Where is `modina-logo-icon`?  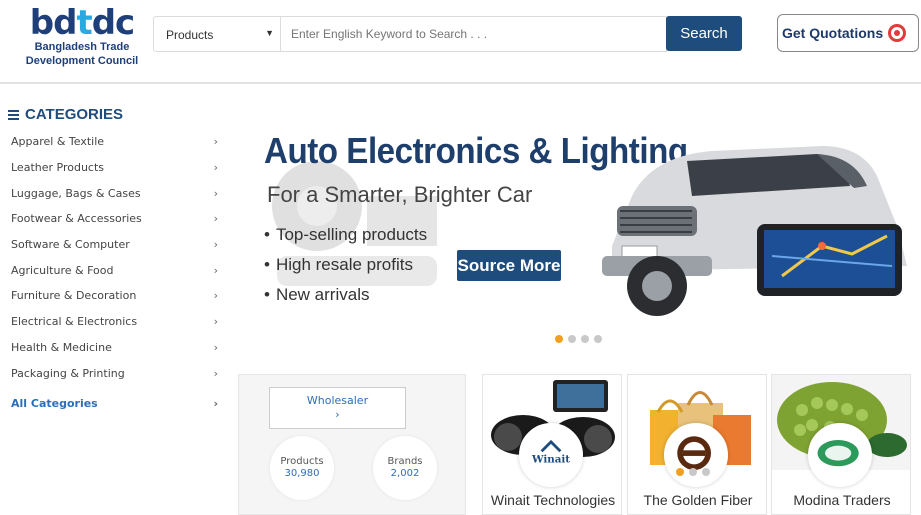
modina-logo-icon is located at coordinates (838, 453).